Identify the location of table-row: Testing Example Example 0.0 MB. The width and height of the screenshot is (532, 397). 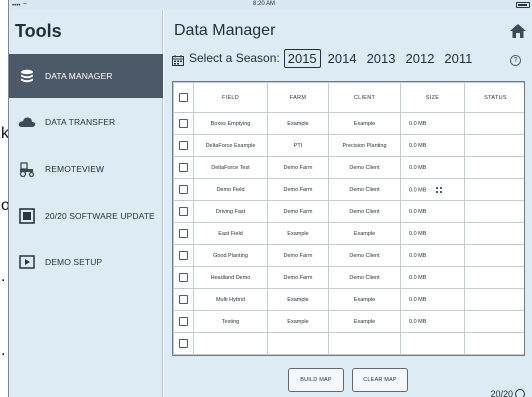
(348, 321).